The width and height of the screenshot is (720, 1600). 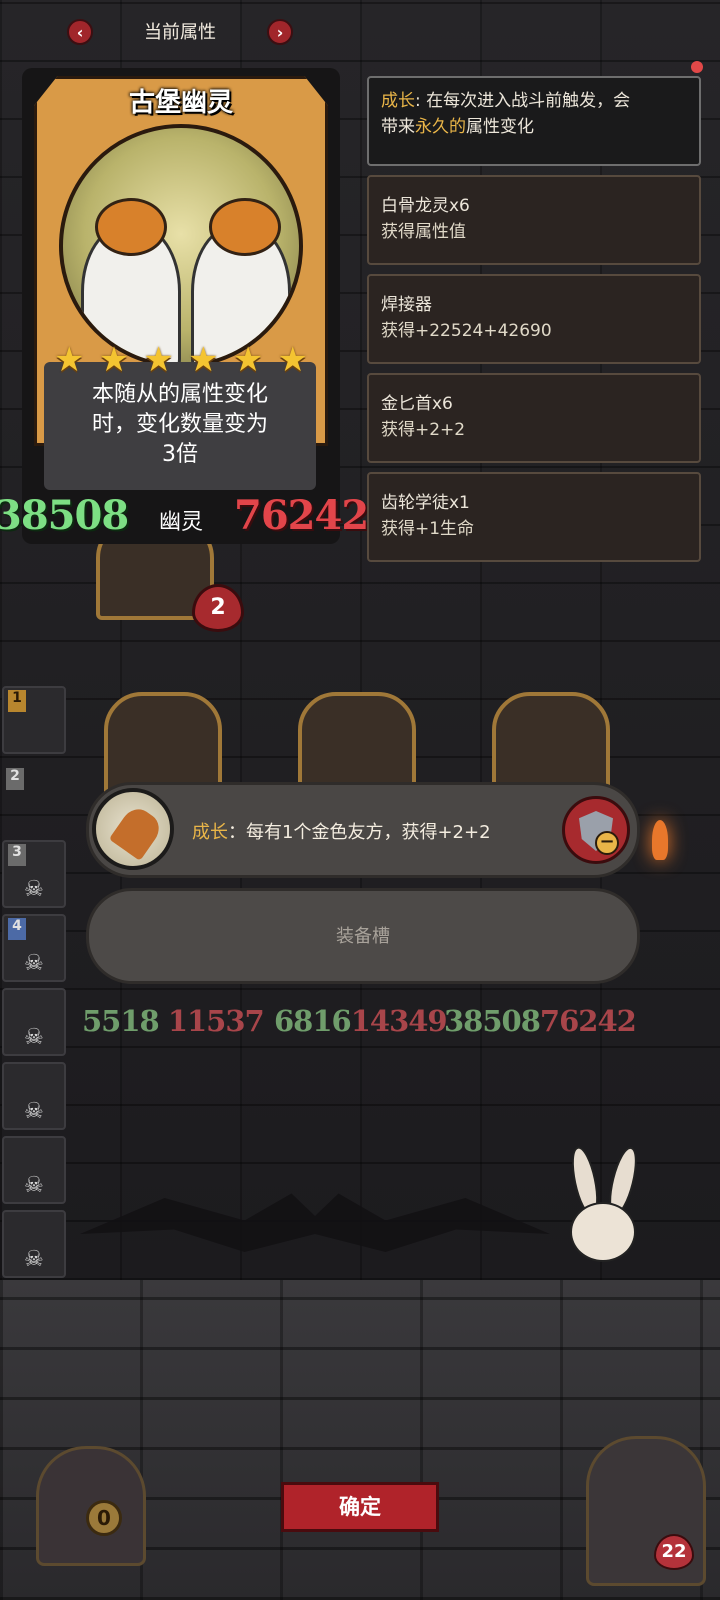 What do you see at coordinates (674, 1552) in the screenshot?
I see `player-health-heart: 22` at bounding box center [674, 1552].